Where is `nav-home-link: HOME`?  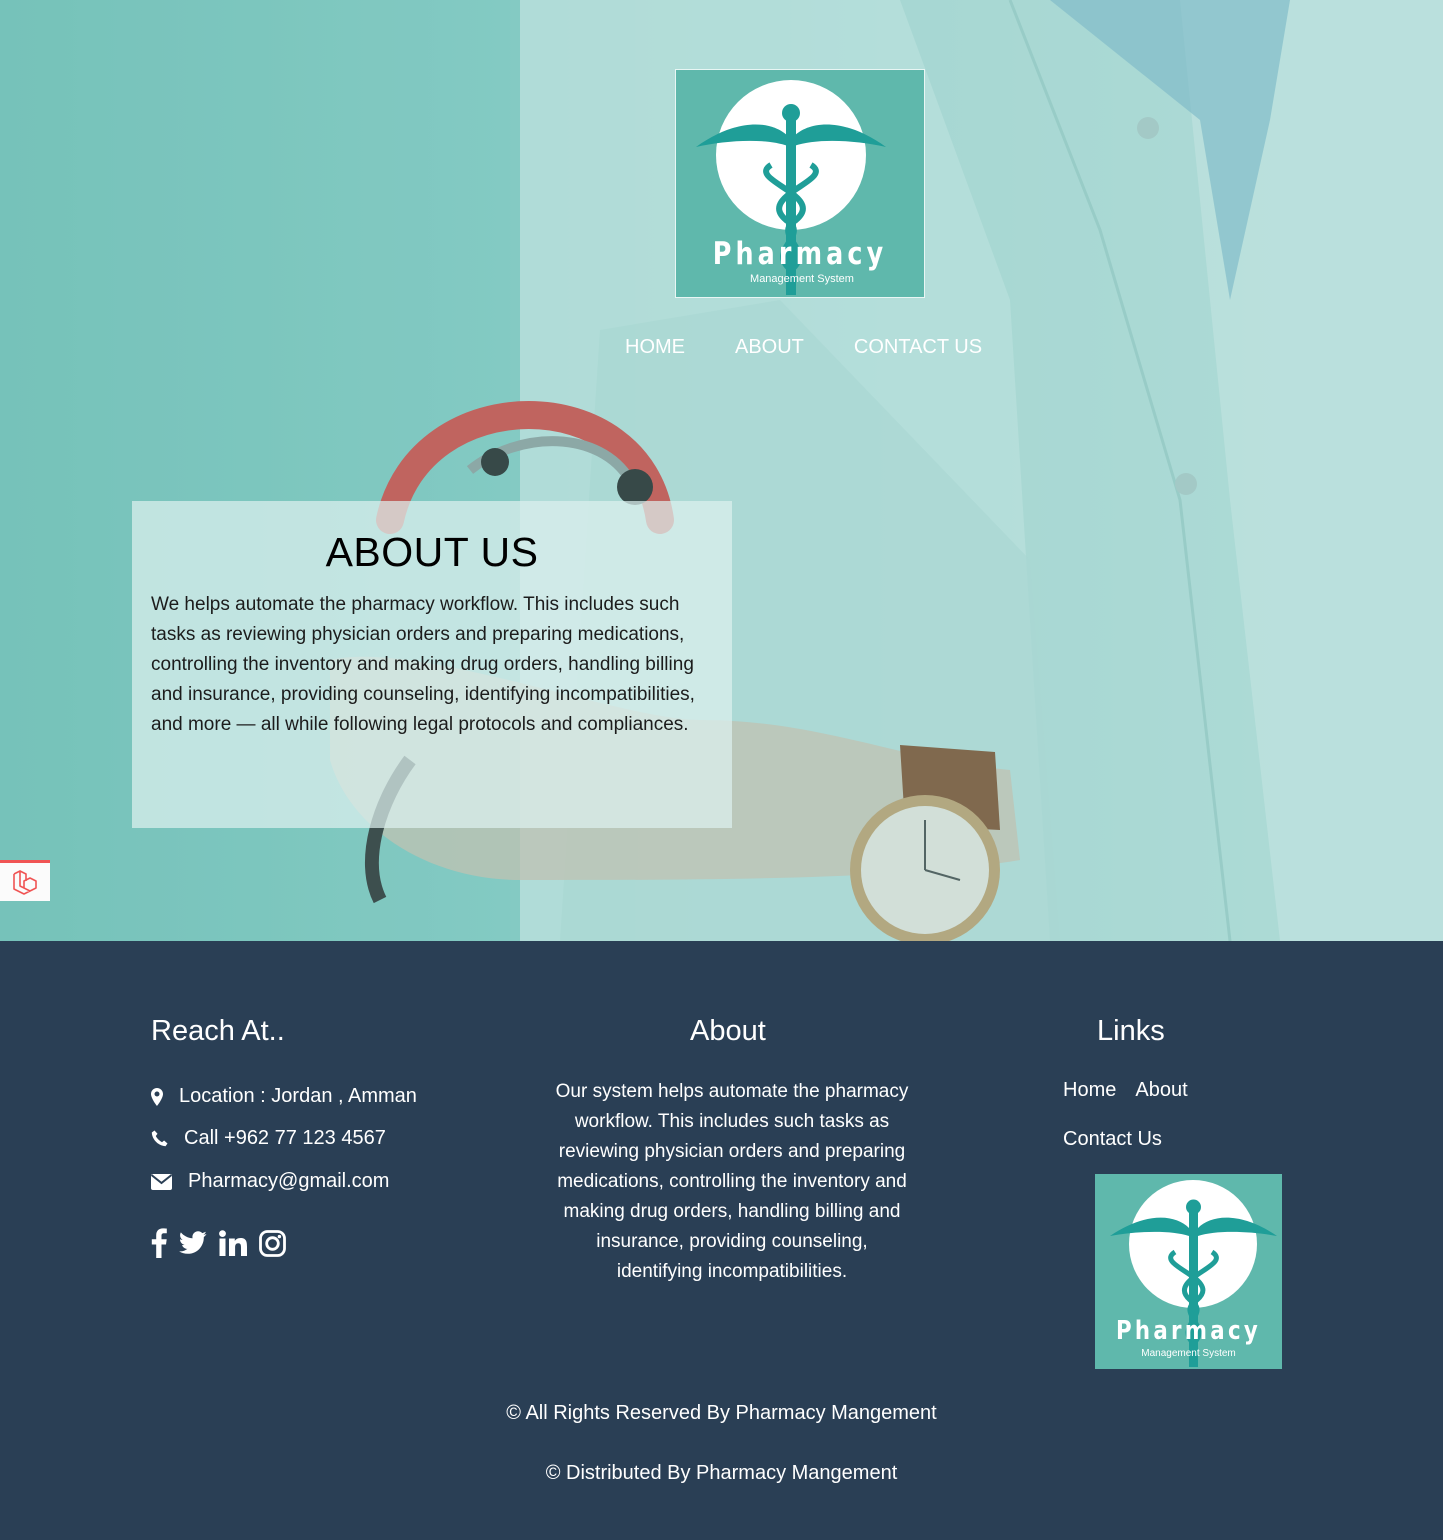
nav-home-link: HOME is located at coordinates (655, 347).